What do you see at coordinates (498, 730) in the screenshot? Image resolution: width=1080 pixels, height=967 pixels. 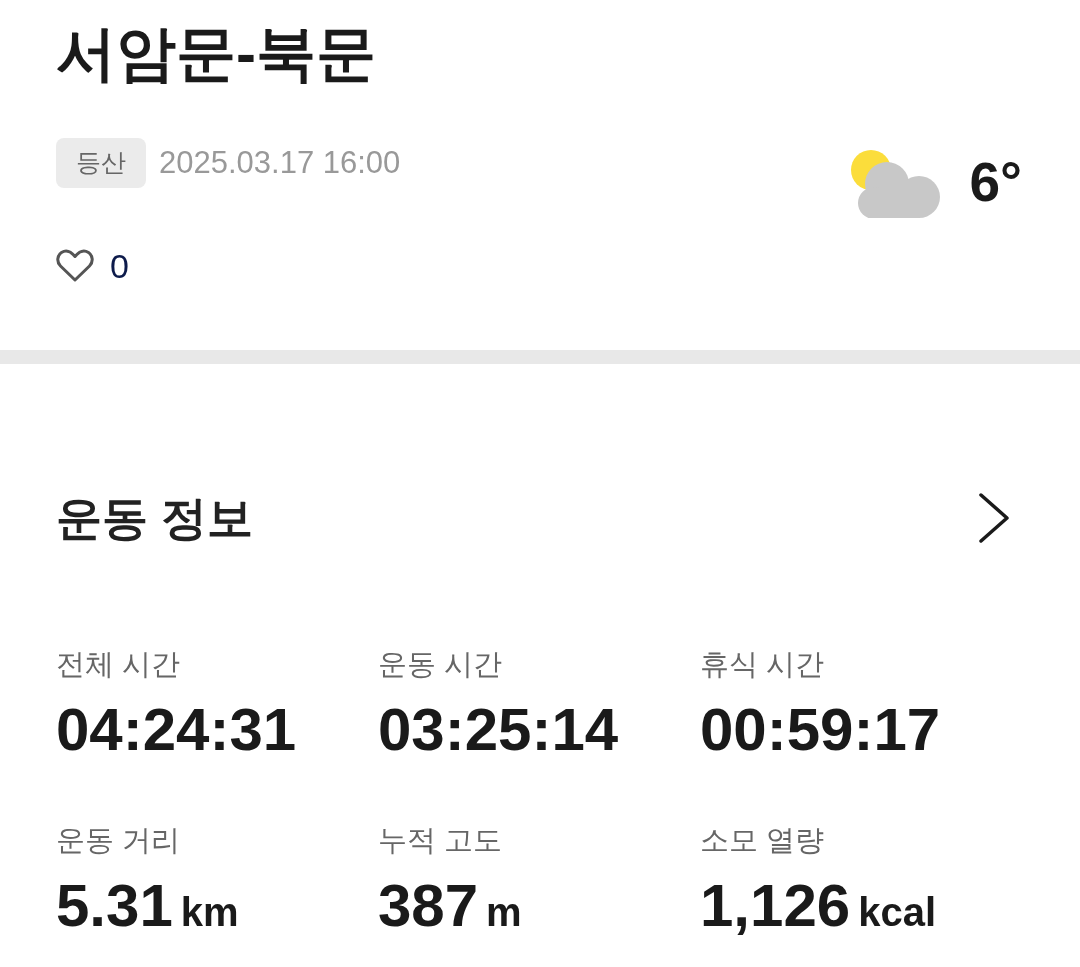 I see `stat-value: 03:25:14` at bounding box center [498, 730].